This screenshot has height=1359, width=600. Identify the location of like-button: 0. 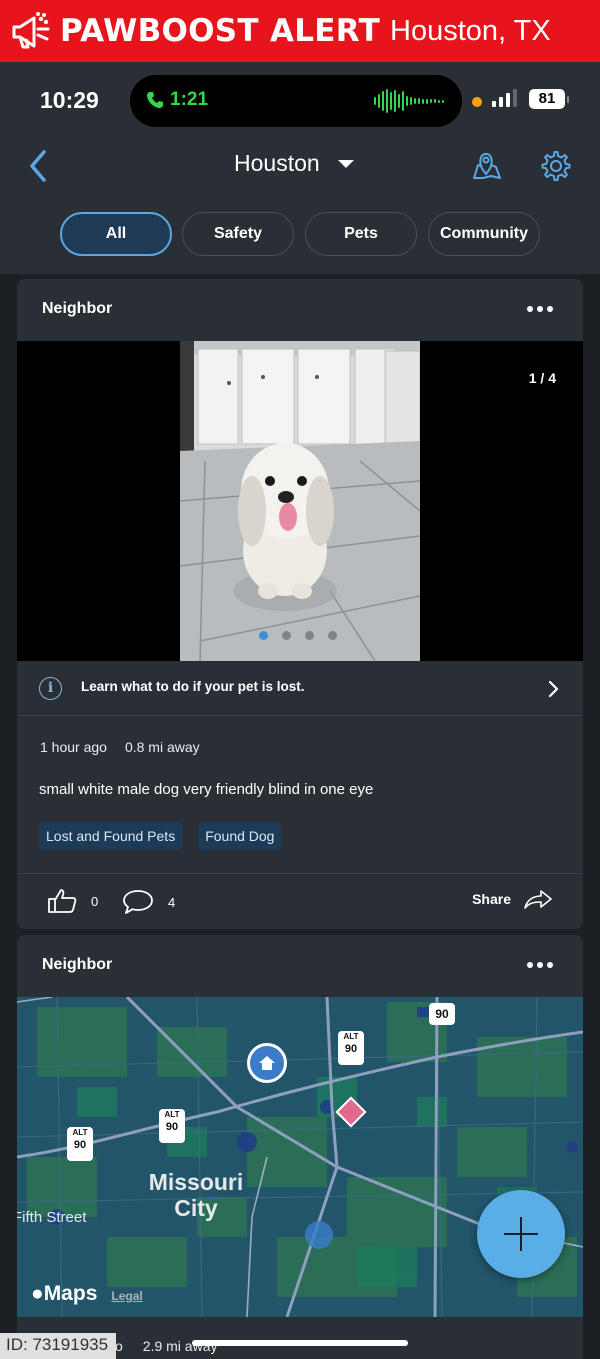
(72, 901).